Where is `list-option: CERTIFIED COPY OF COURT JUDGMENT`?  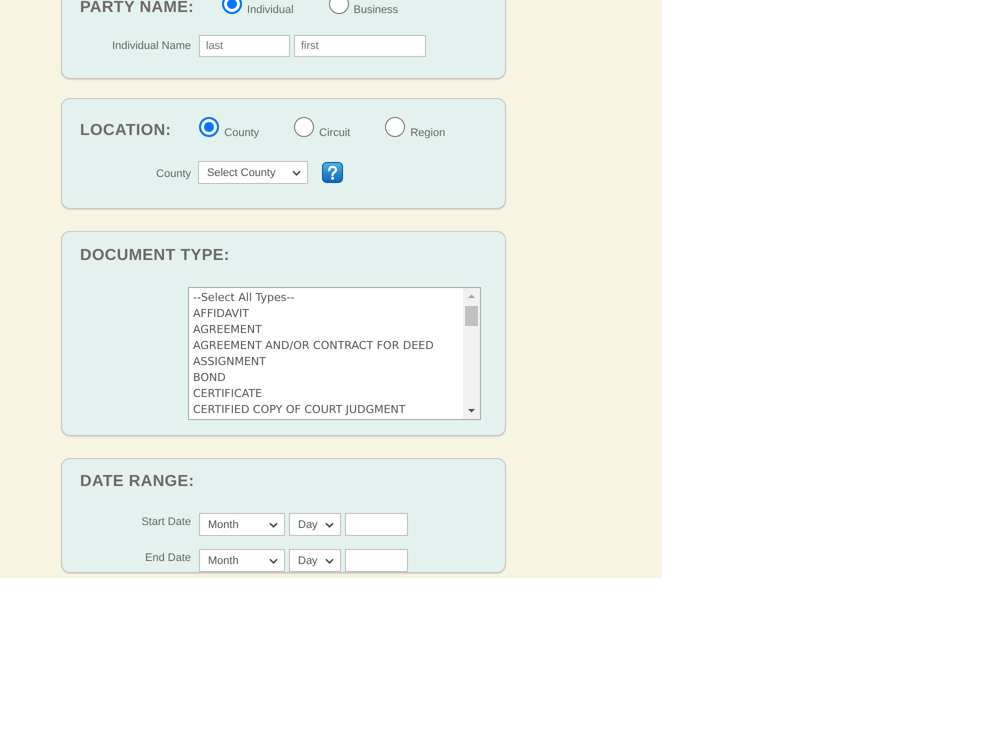 list-option: CERTIFIED COPY OF COURT JUDGMENT is located at coordinates (326, 410).